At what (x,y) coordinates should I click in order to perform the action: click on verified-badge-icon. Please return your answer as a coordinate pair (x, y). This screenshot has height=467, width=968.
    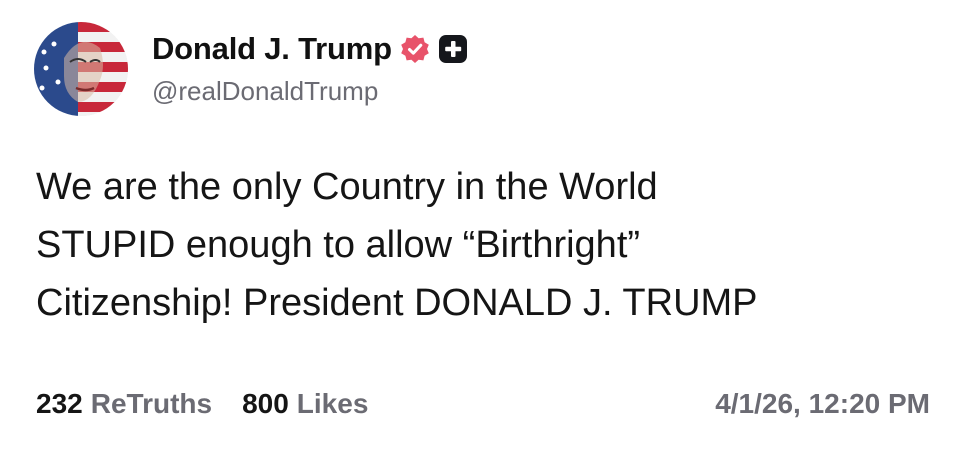
    Looking at the image, I should click on (415, 49).